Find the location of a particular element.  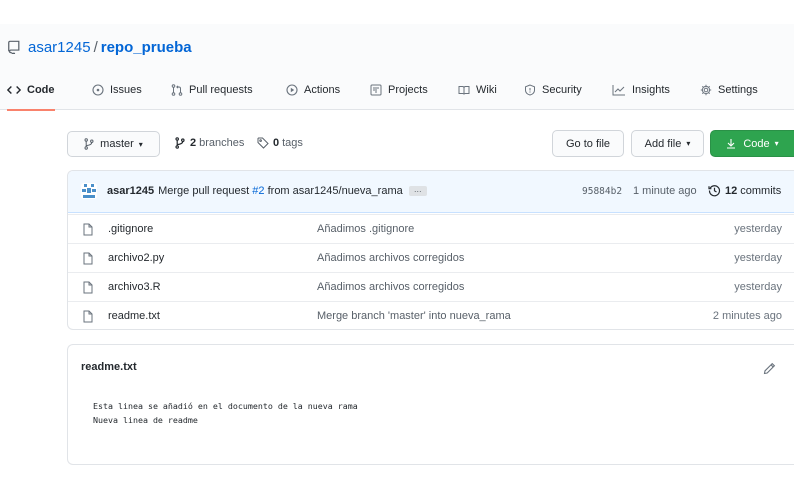

tab-issues: Issues is located at coordinates (117, 90).